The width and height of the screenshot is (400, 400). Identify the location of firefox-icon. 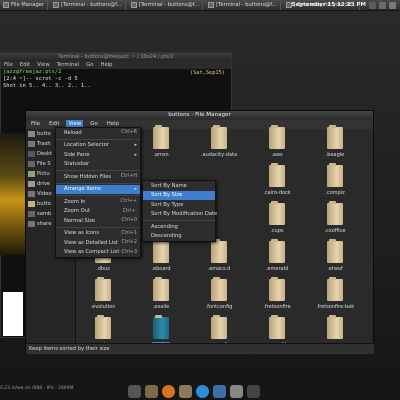
(168, 391).